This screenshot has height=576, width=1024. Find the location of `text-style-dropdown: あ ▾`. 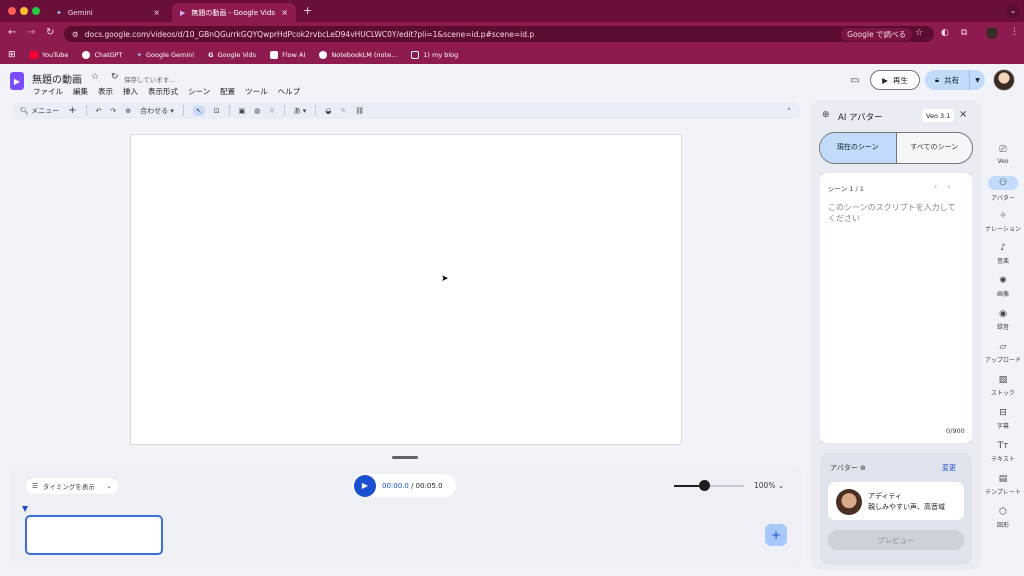

text-style-dropdown: あ ▾ is located at coordinates (300, 111).